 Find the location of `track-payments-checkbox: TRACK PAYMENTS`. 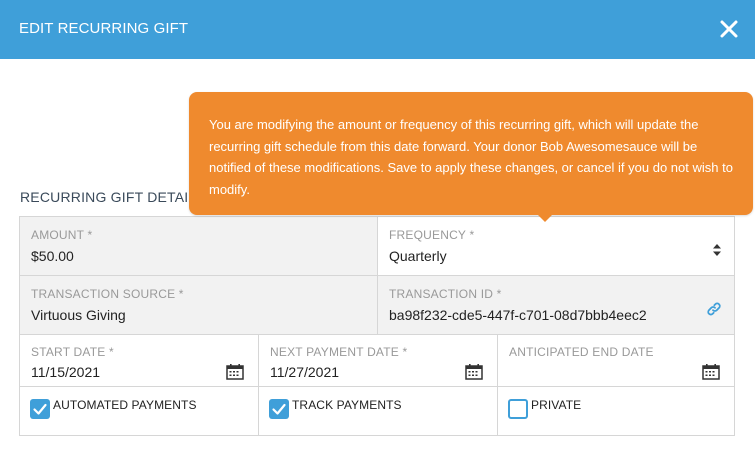

track-payments-checkbox: TRACK PAYMENTS is located at coordinates (335, 408).